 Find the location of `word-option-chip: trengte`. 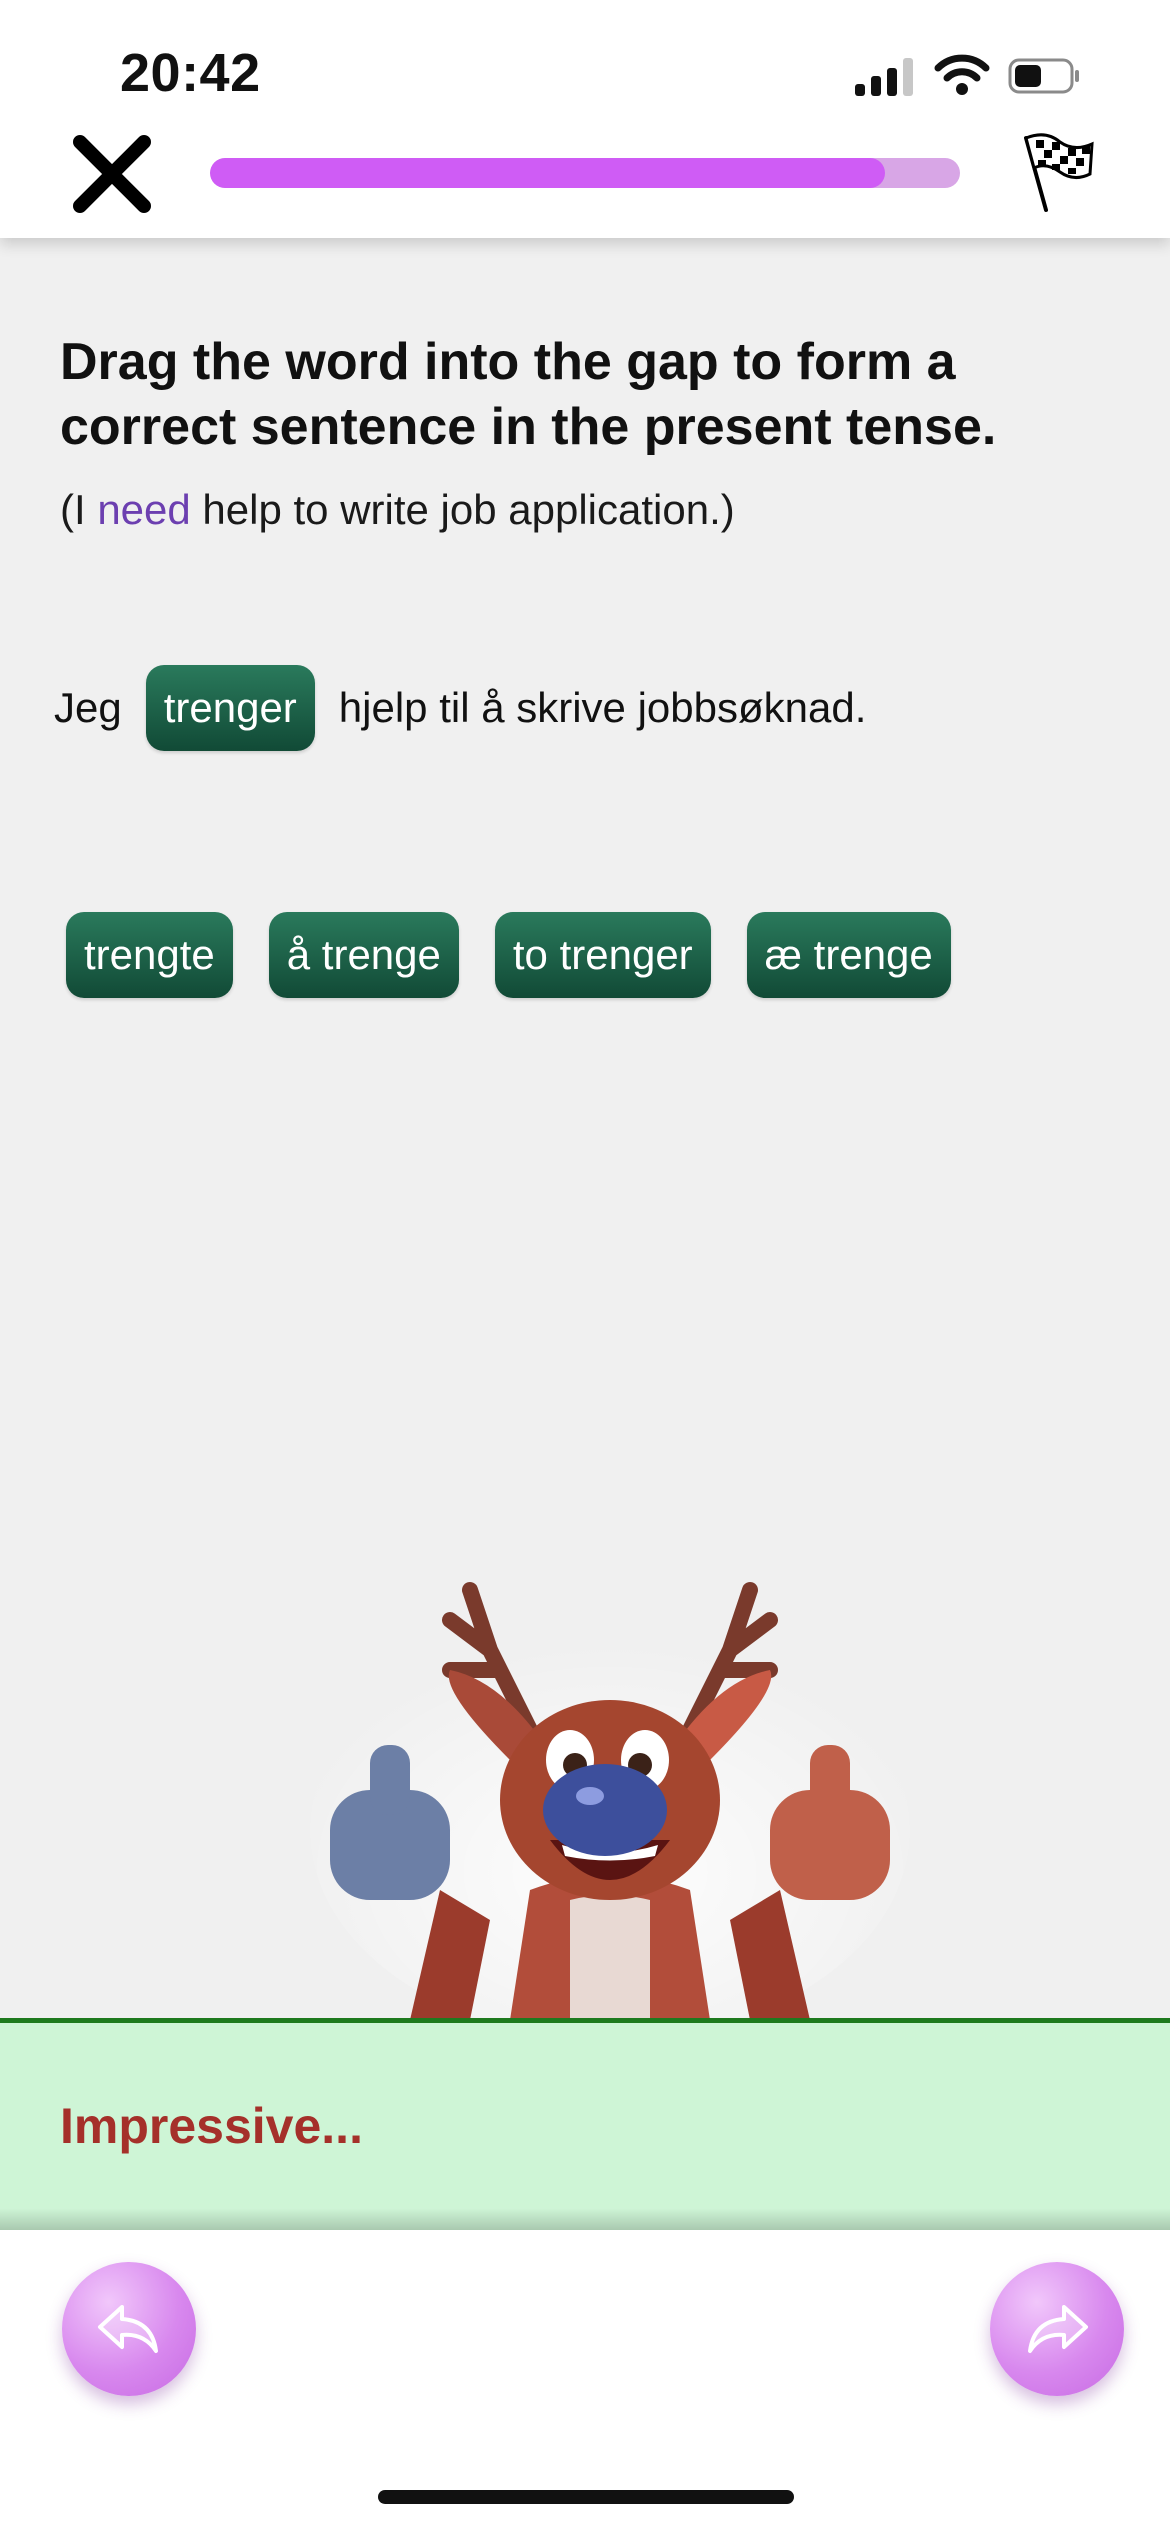

word-option-chip: trengte is located at coordinates (149, 955).